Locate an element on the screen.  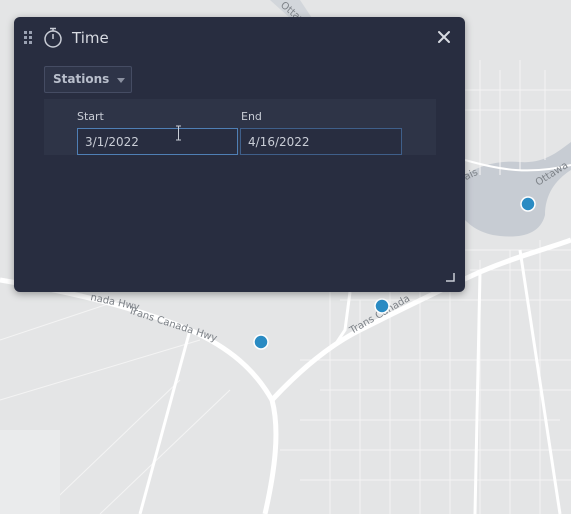
layer-dropdown: Stations is located at coordinates (88, 79).